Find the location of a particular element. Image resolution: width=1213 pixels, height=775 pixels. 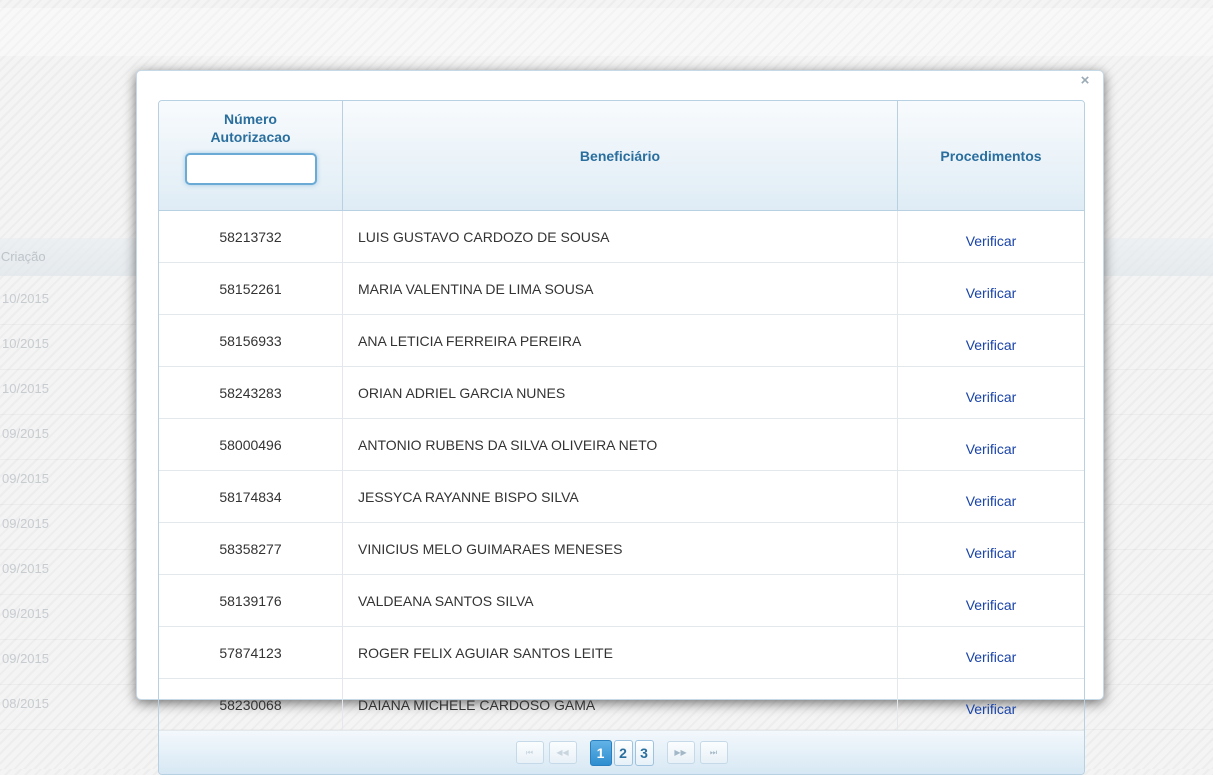

authorization-number-cell: 58230068 is located at coordinates (251, 704).